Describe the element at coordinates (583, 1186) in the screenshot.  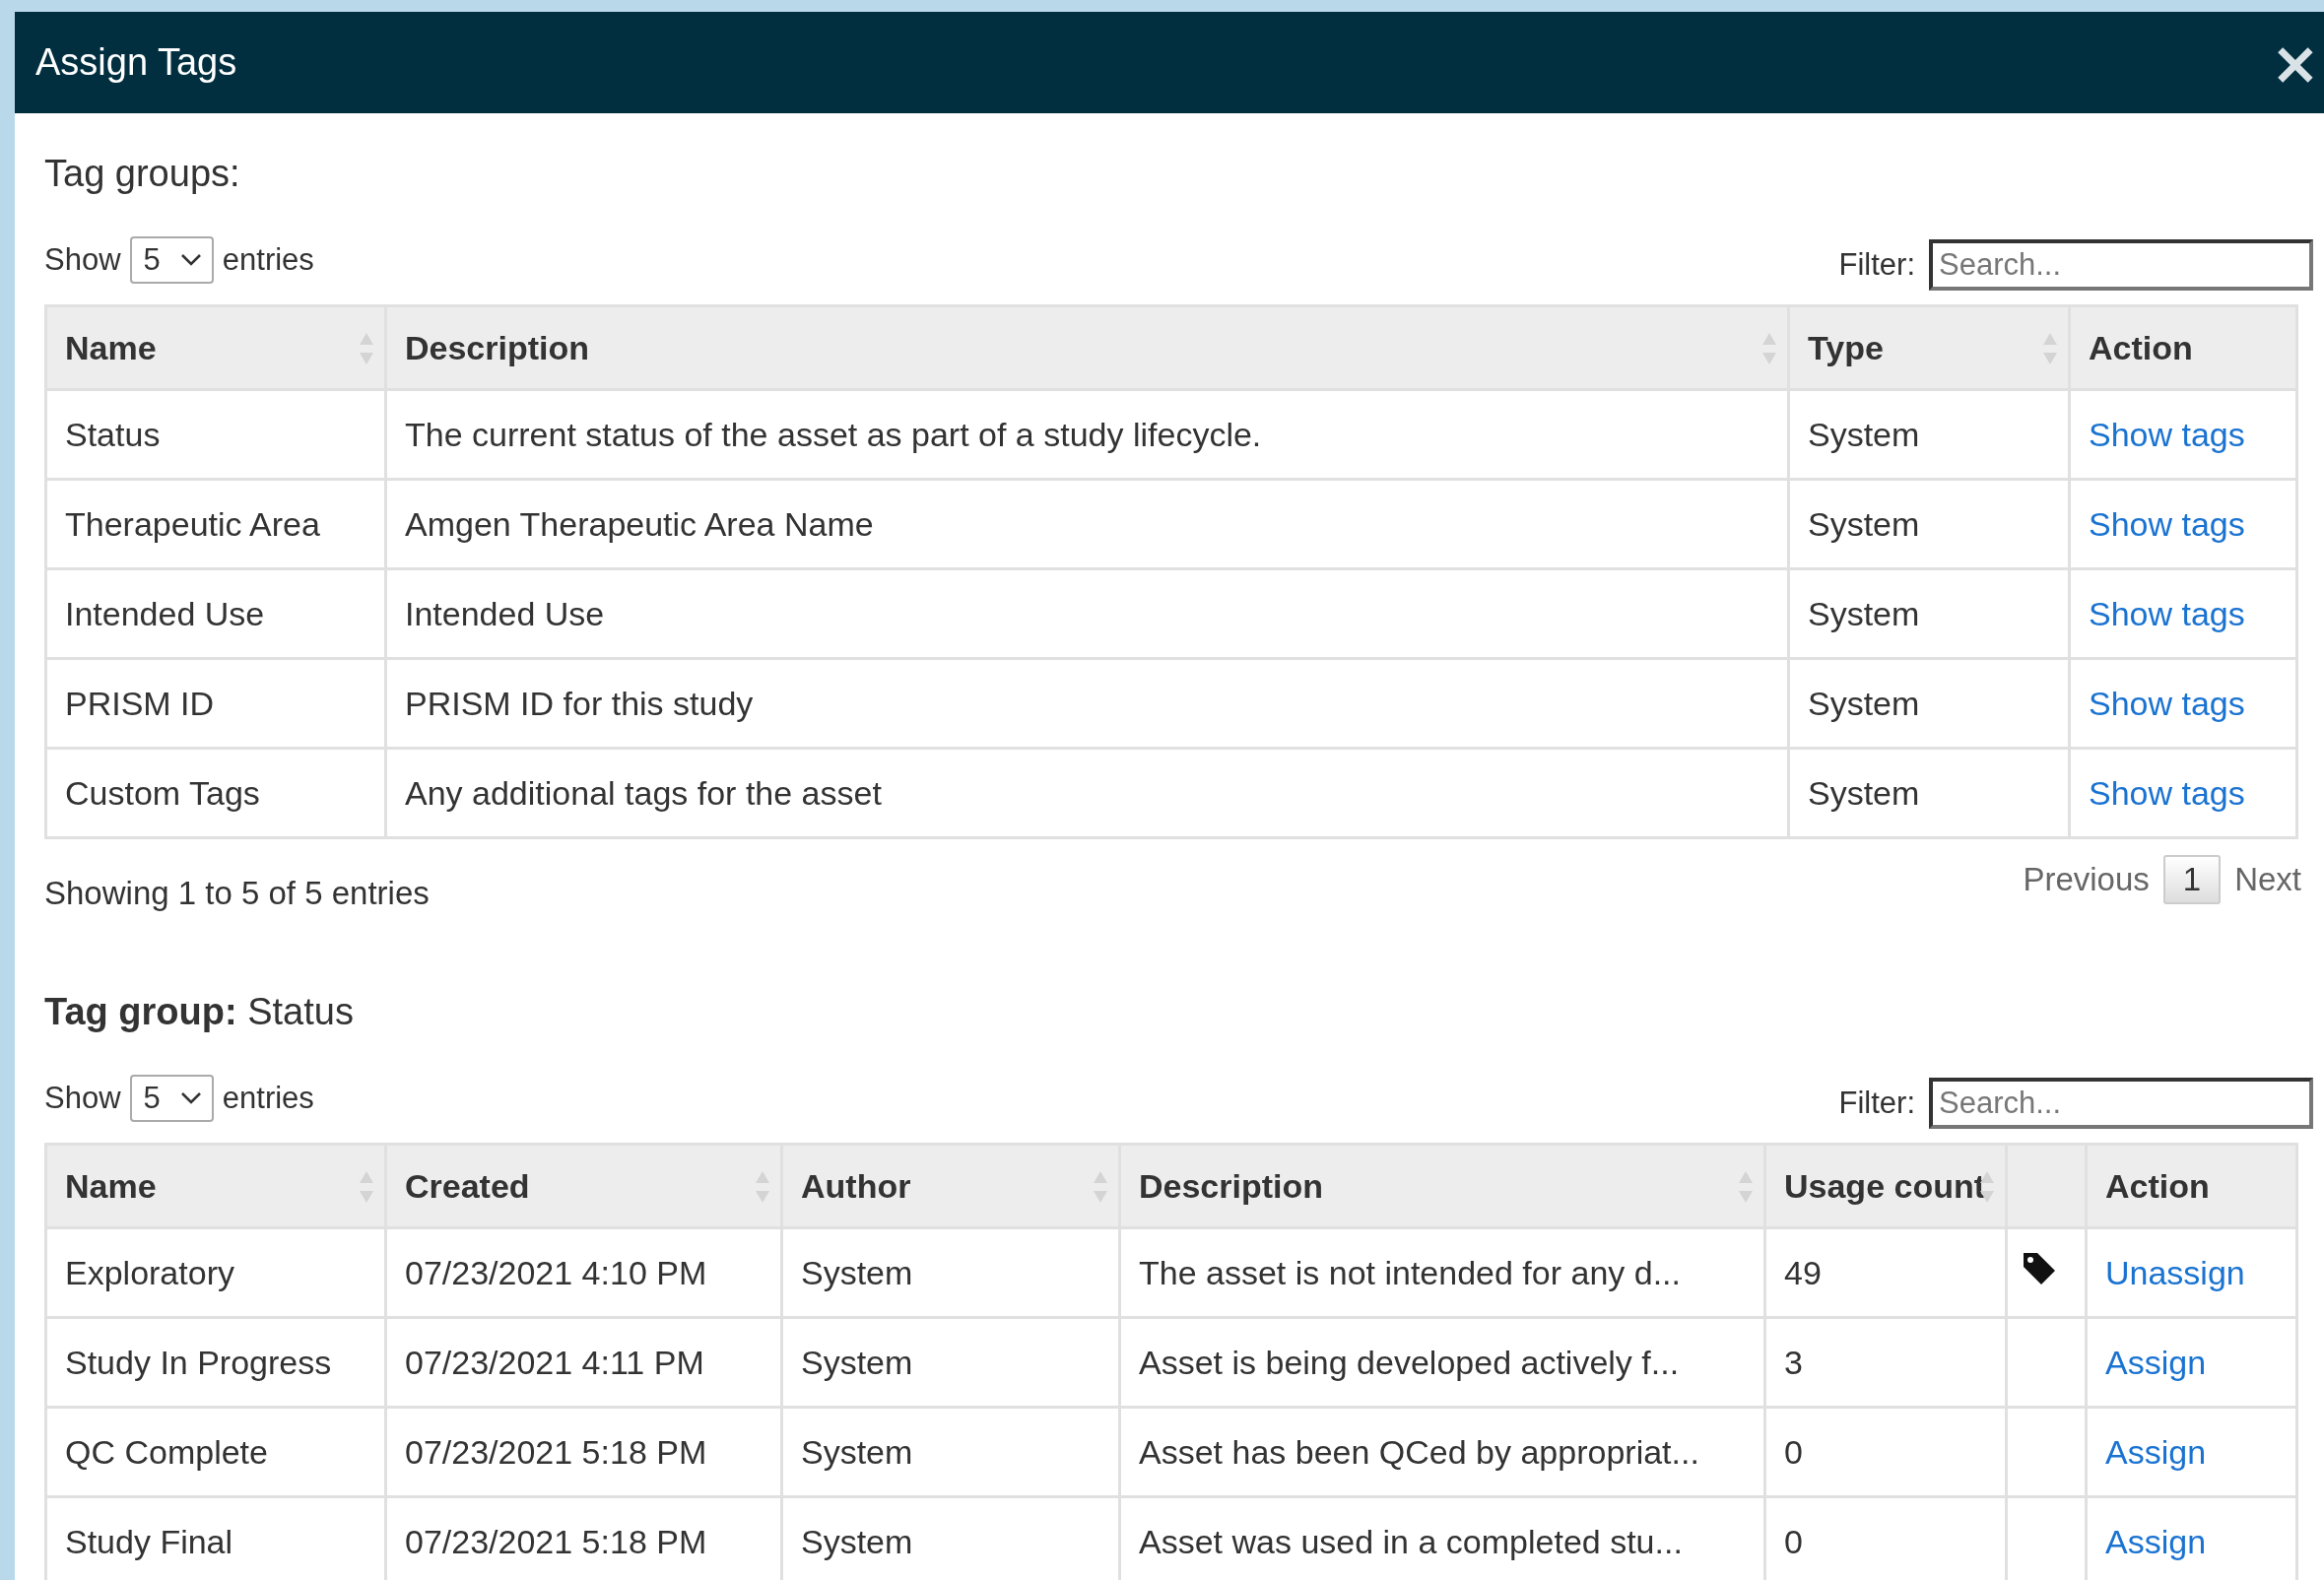
I see `column-header: Created` at that location.